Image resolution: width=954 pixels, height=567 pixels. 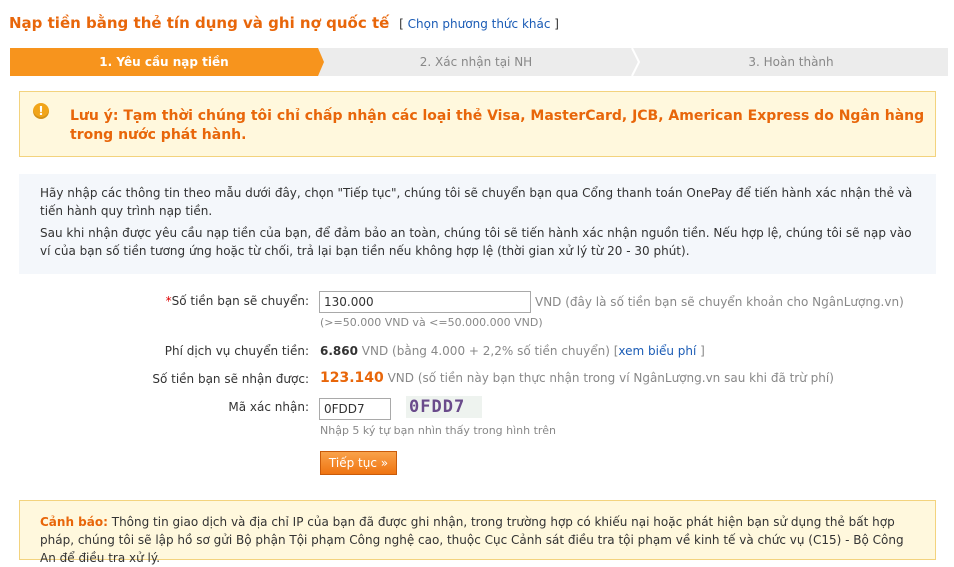 I want to click on step-separator-icon, so click(x=635, y=62).